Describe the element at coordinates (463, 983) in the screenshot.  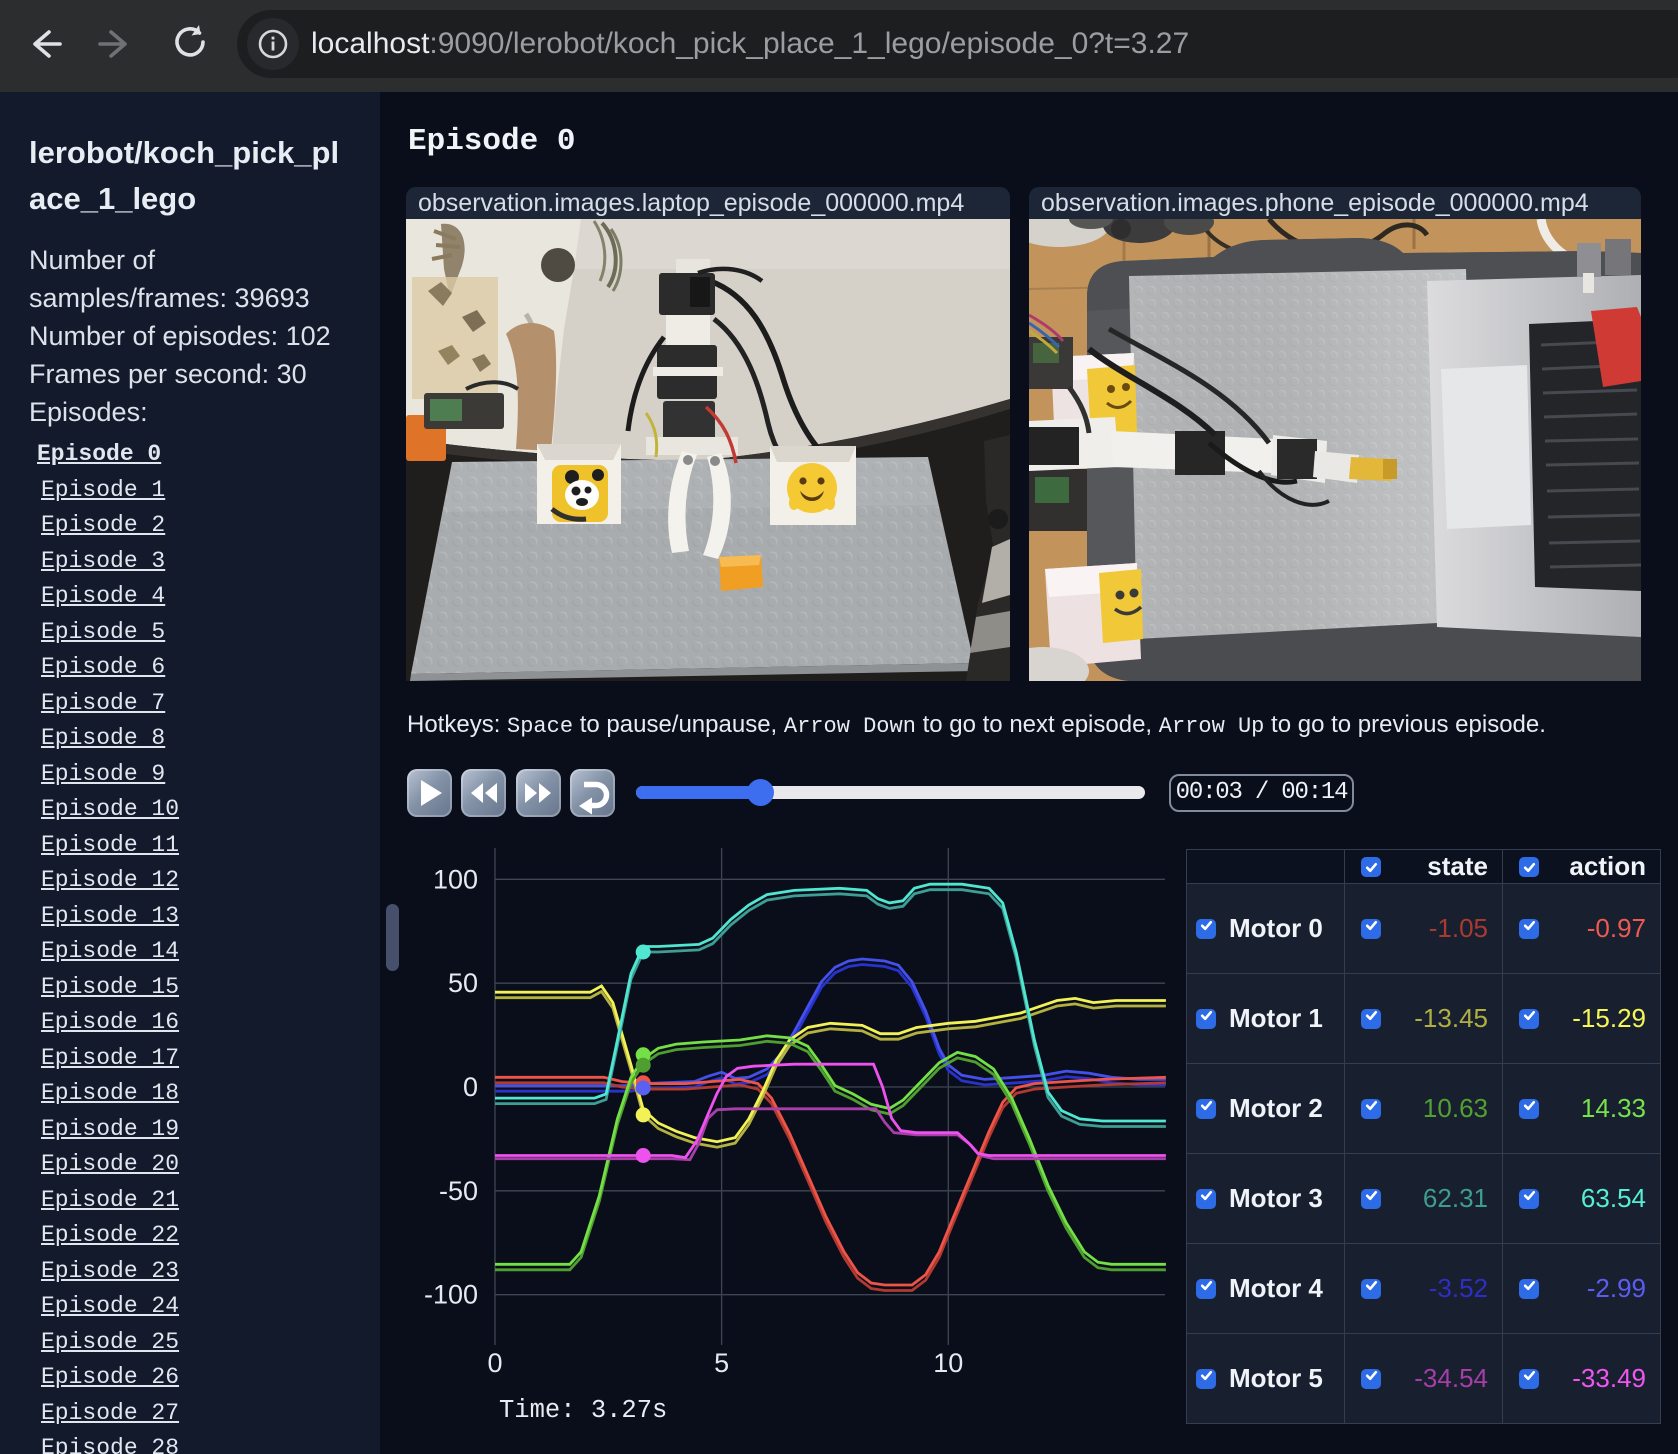
I see `svg-text: 50` at that location.